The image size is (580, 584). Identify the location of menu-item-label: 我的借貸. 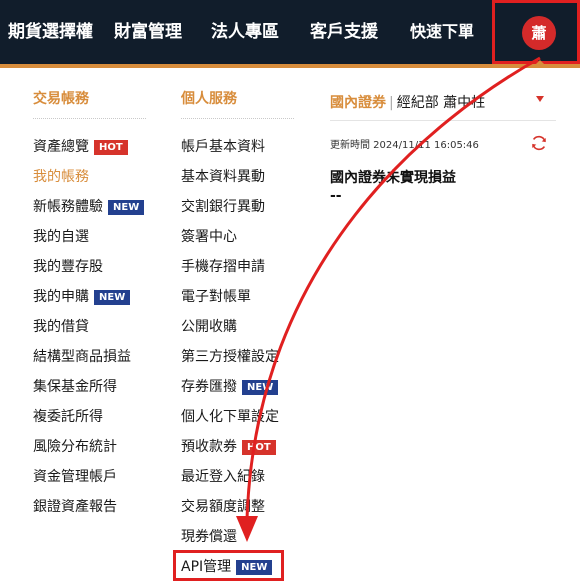
(61, 327).